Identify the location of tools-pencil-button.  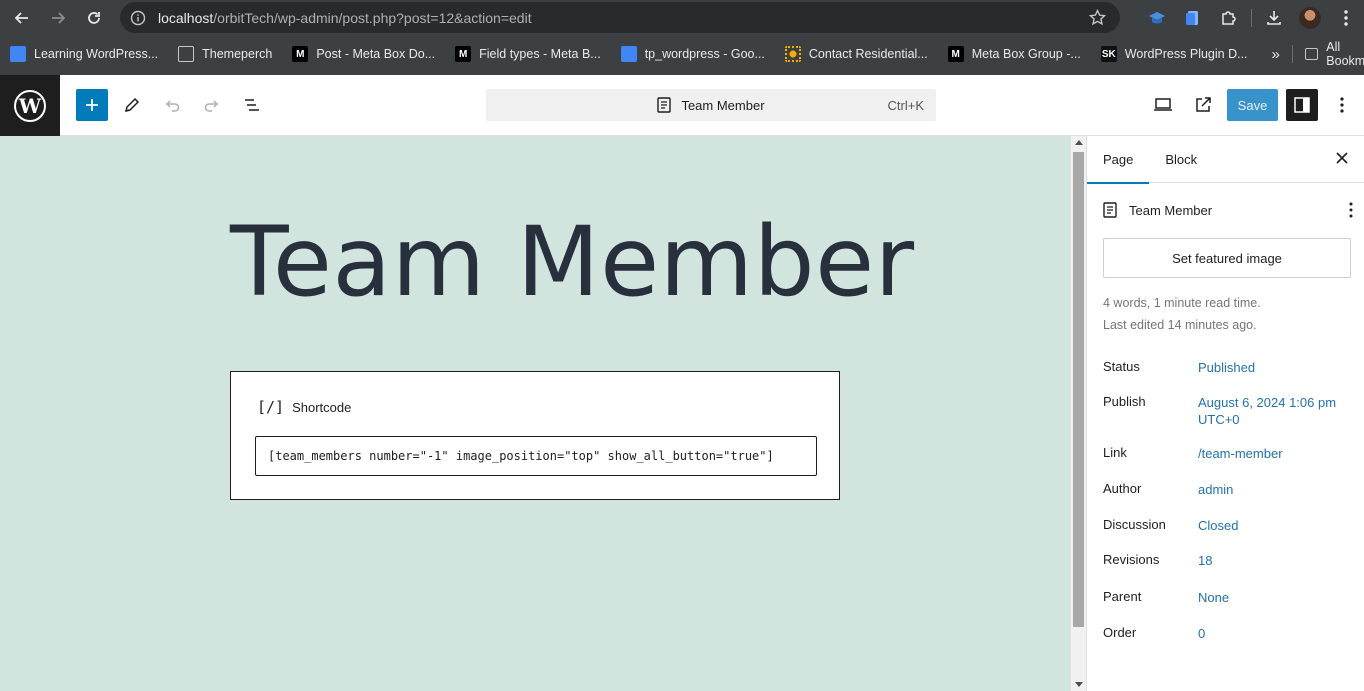
(132, 105).